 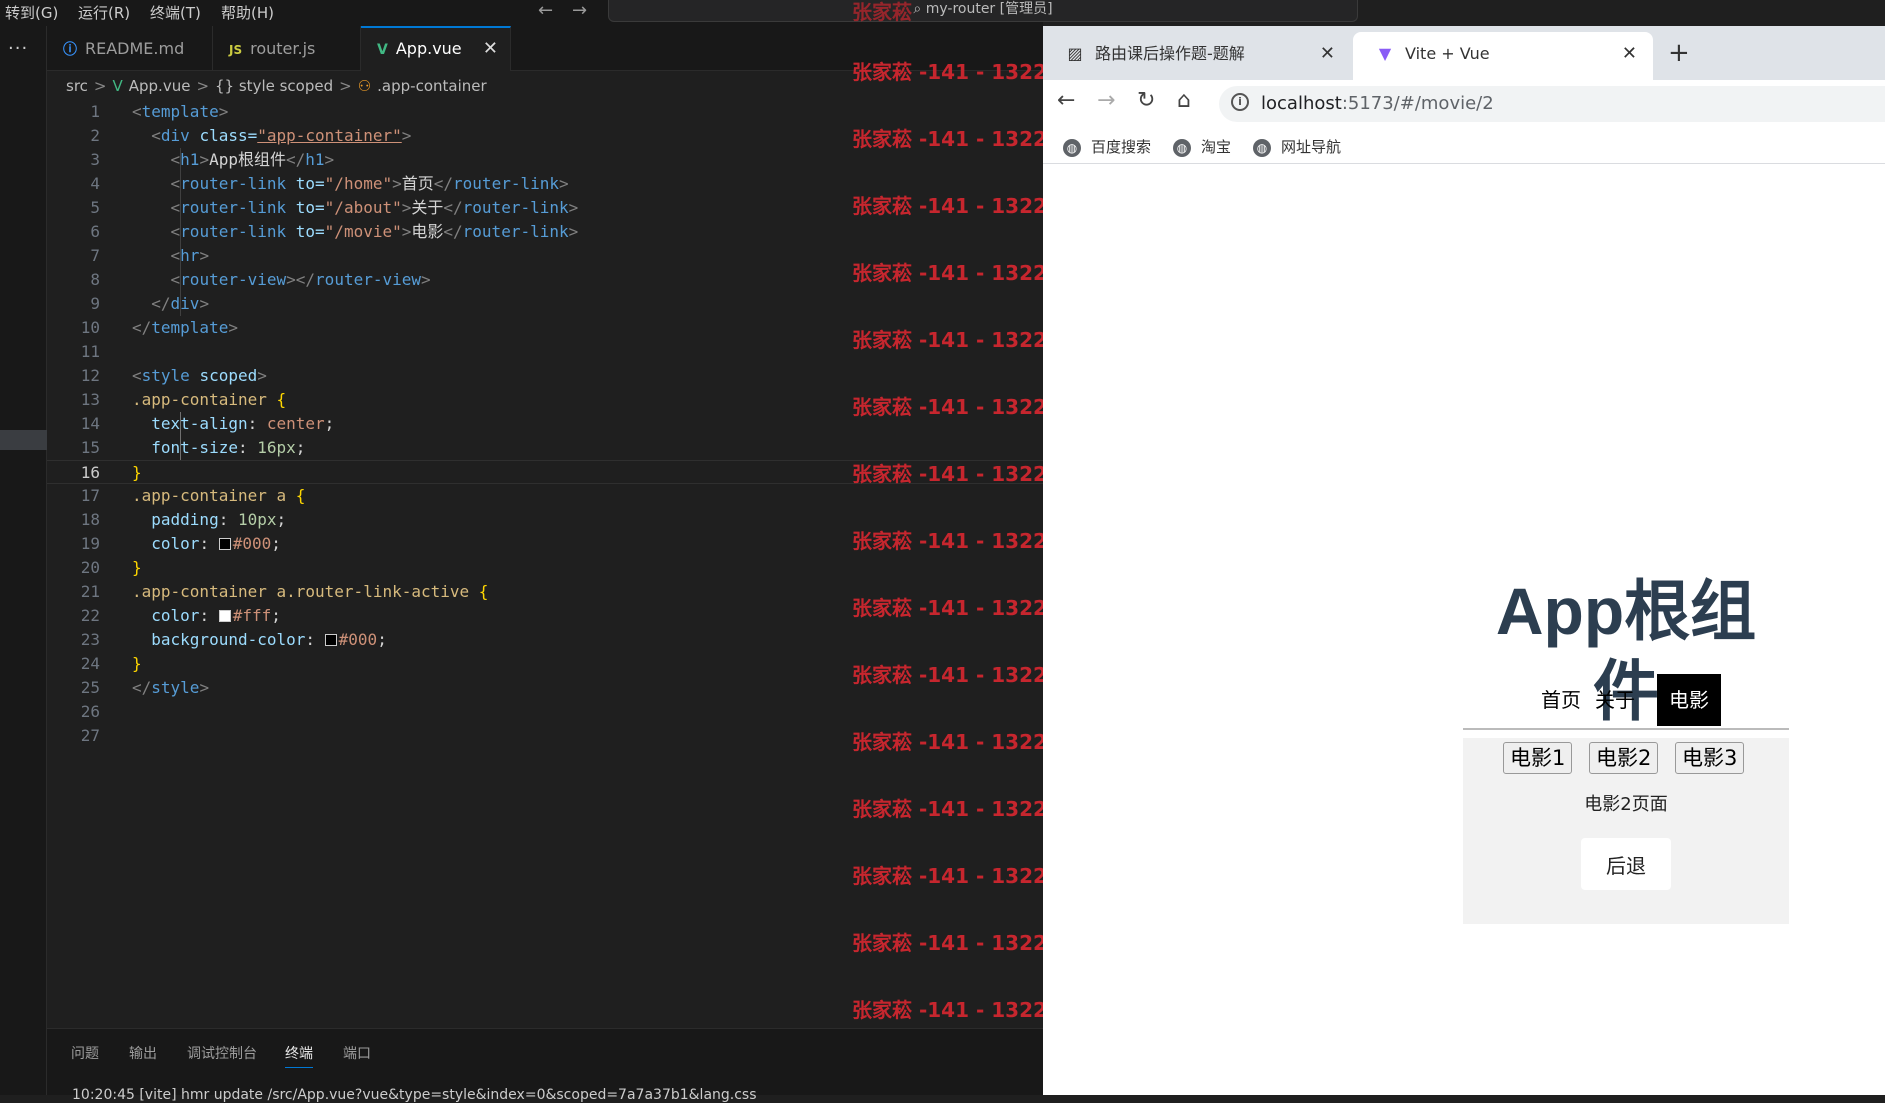 I want to click on command-center-label: my-router [管理员], so click(x=989, y=9).